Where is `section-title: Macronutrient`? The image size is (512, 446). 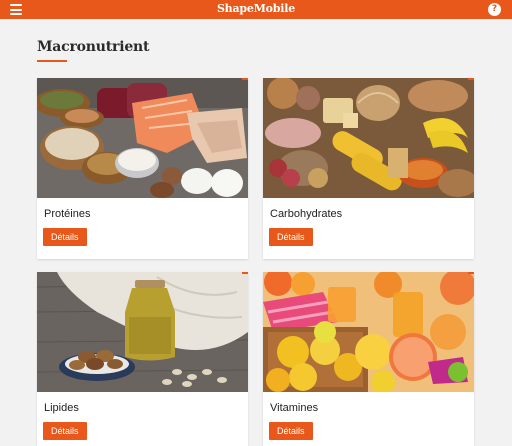
section-title: Macronutrient is located at coordinates (93, 47).